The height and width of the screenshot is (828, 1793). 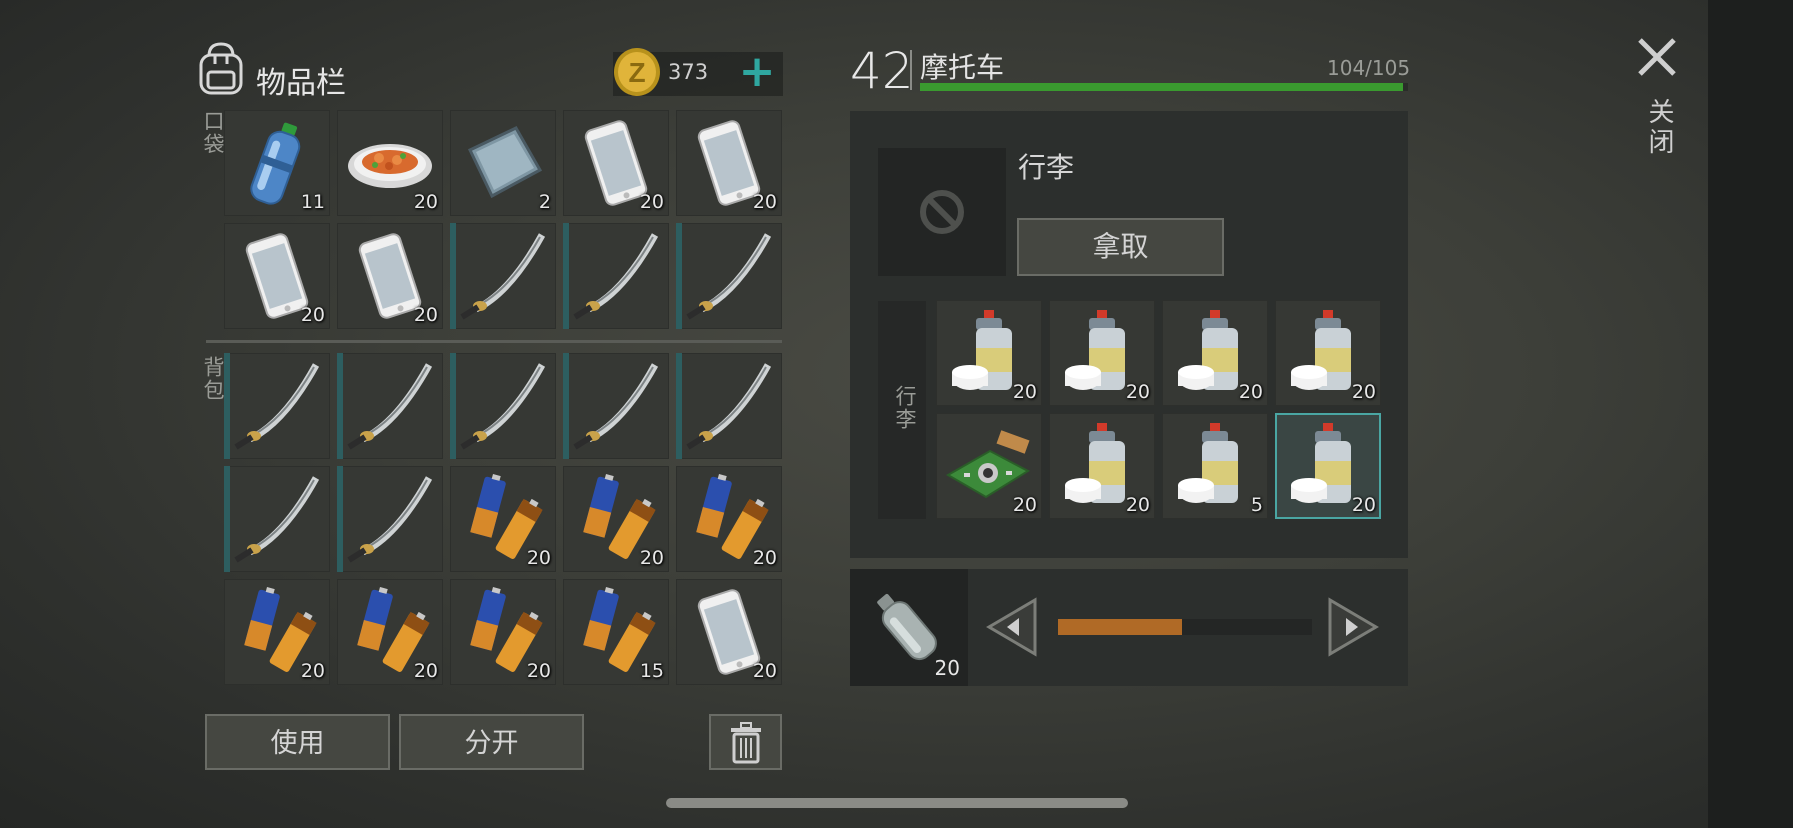 I want to click on trunk-blocked-slot, so click(x=942, y=212).